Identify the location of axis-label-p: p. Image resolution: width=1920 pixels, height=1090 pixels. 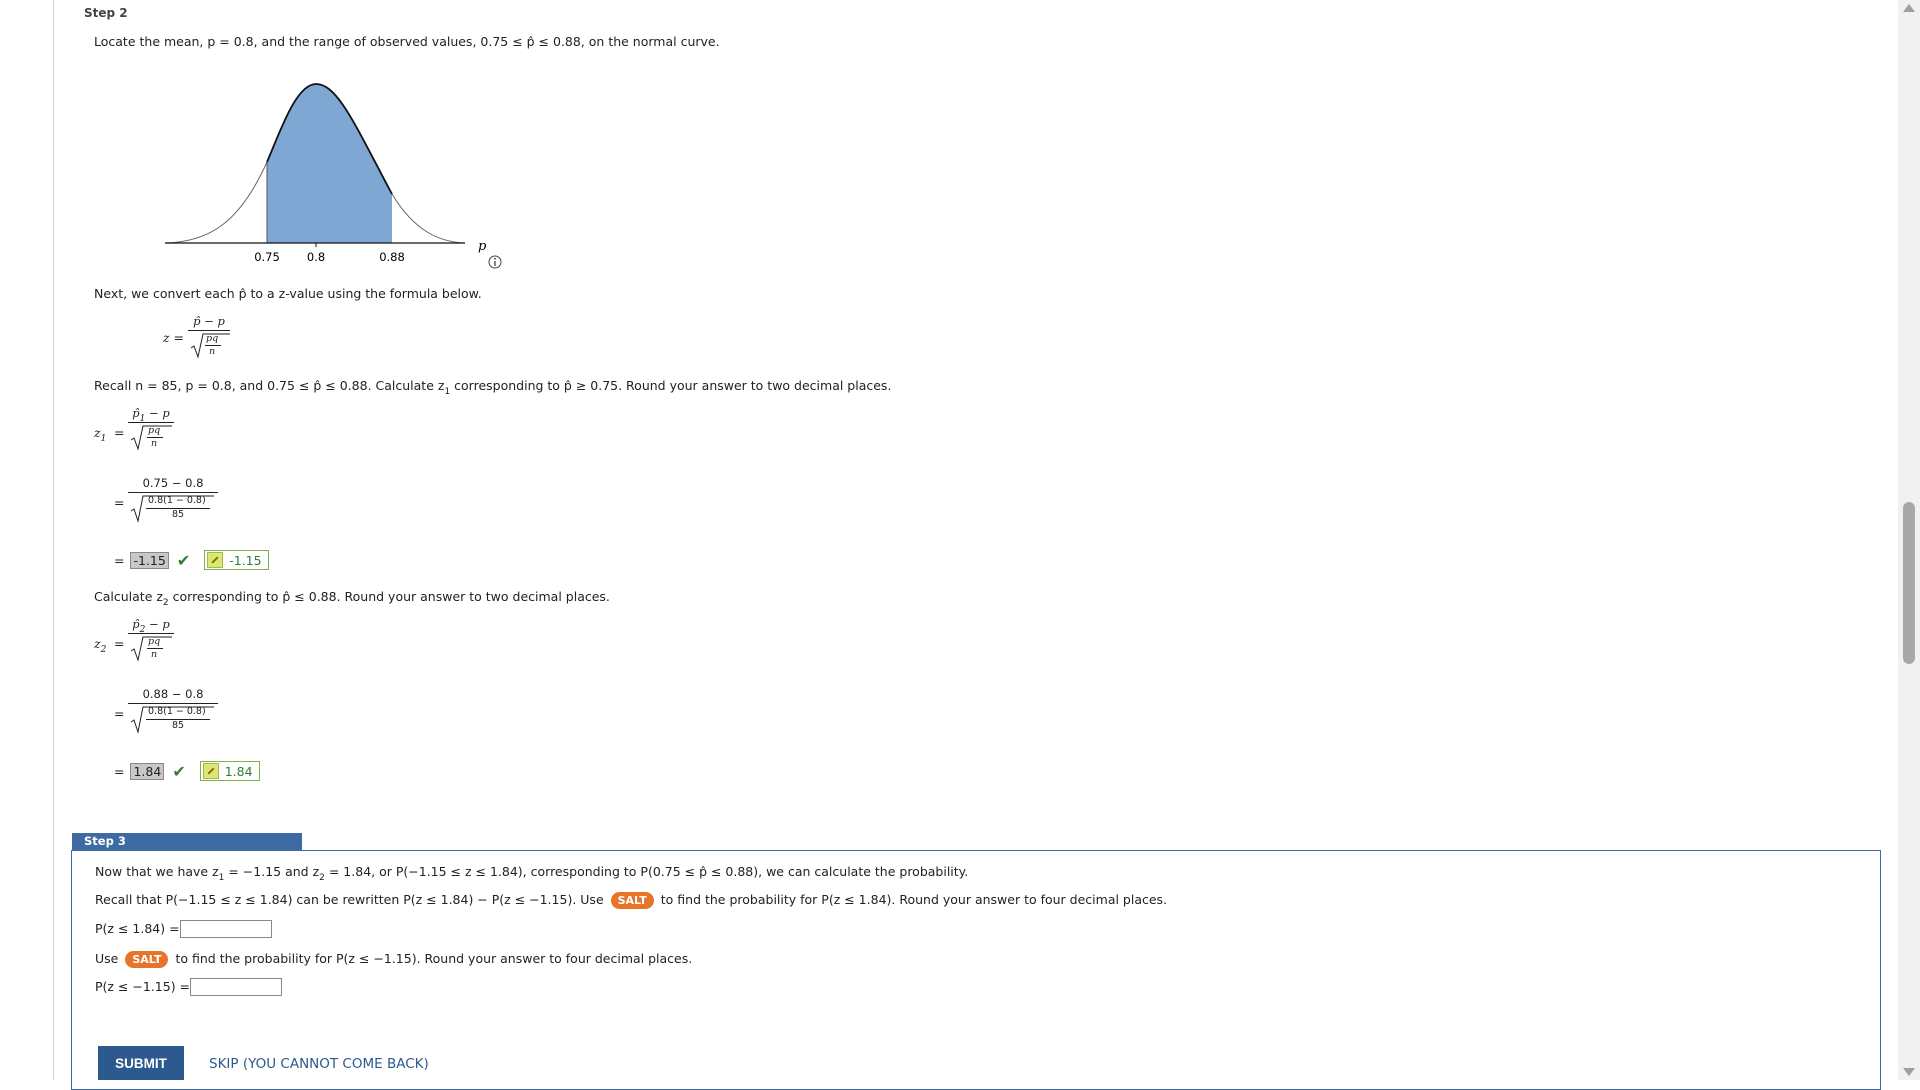
(482, 246).